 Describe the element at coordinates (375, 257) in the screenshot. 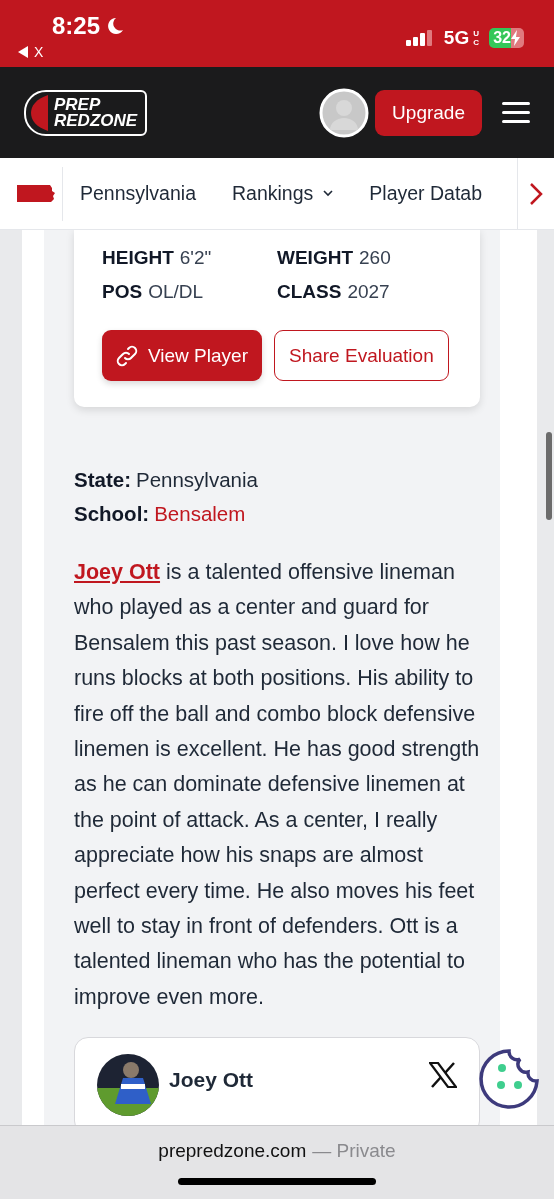

I see `stat-value: 260` at that location.